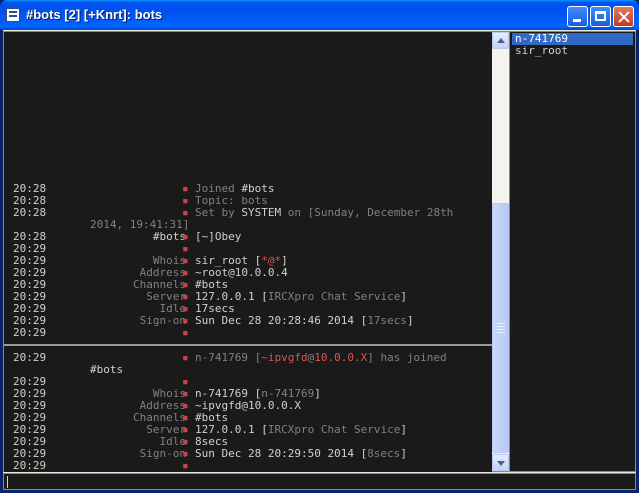  What do you see at coordinates (261, 212) in the screenshot?
I see `message-fragment: SYSTEM` at bounding box center [261, 212].